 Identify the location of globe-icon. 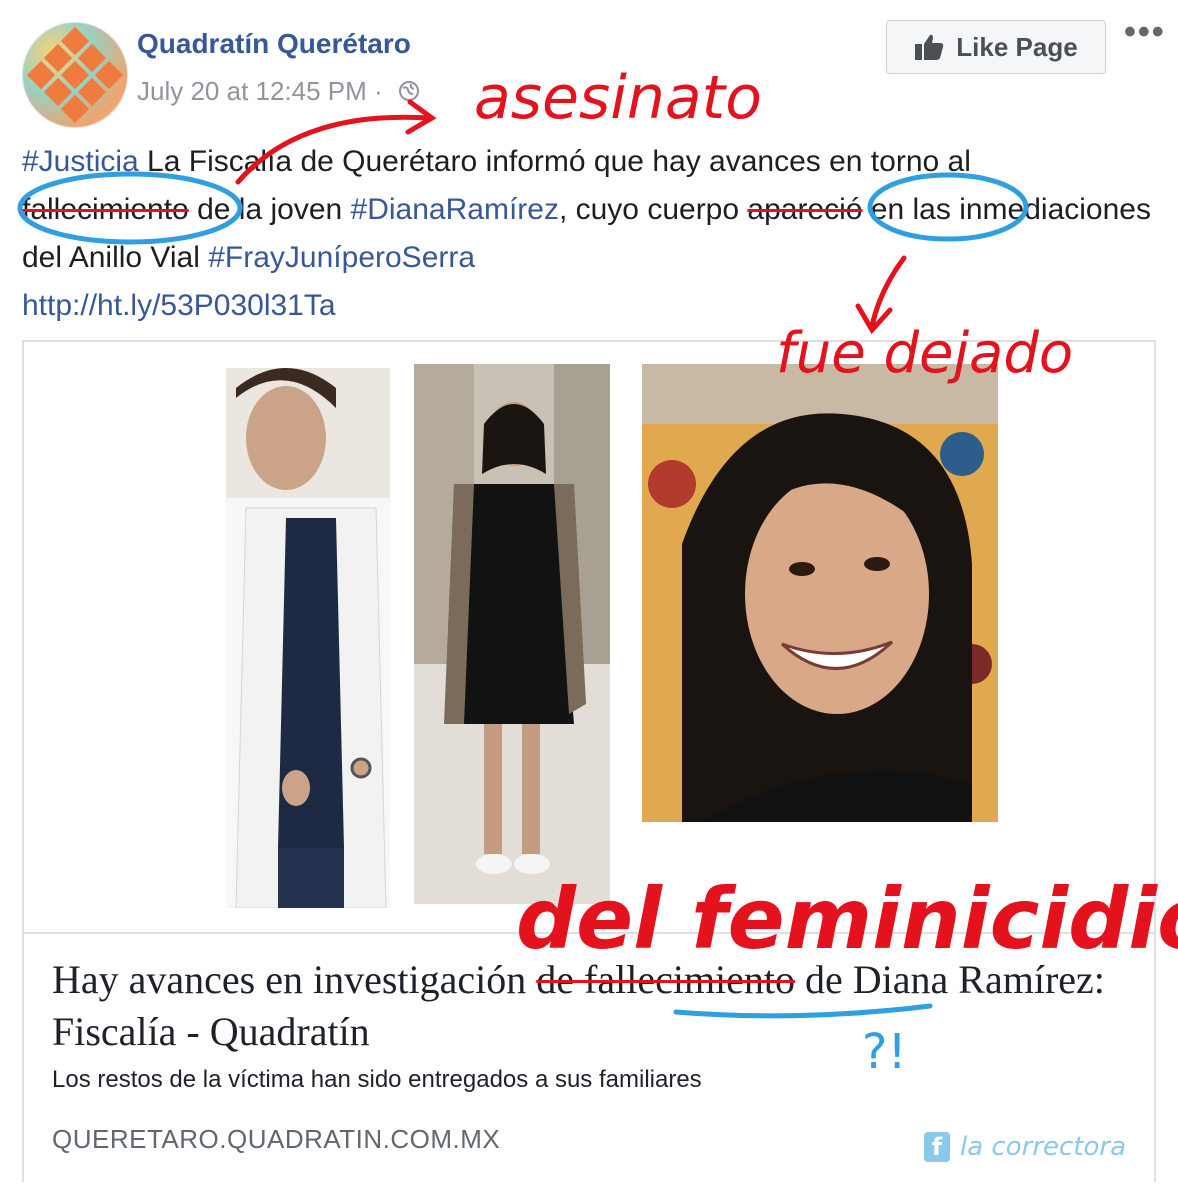
(409, 93).